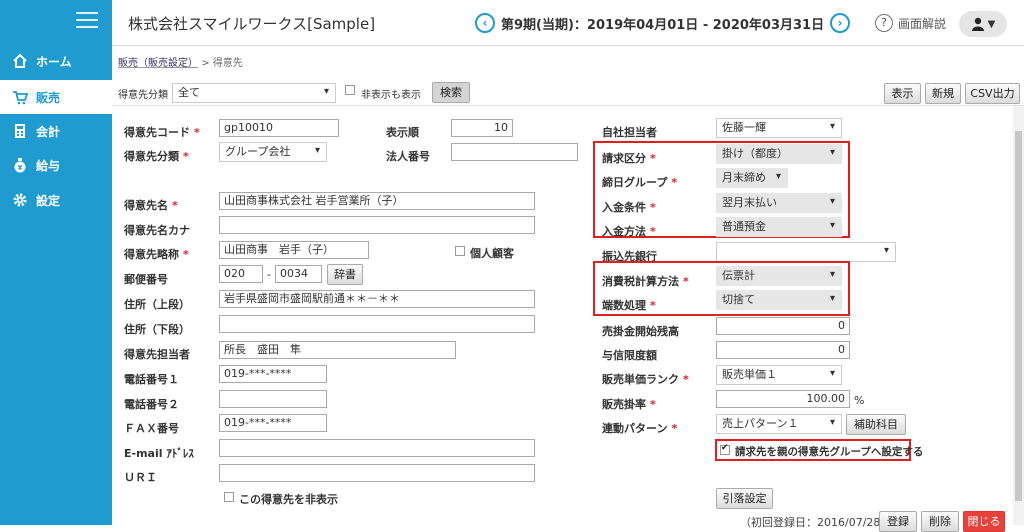  What do you see at coordinates (984, 521) in the screenshot?
I see `close-button: 閉じる` at bounding box center [984, 521].